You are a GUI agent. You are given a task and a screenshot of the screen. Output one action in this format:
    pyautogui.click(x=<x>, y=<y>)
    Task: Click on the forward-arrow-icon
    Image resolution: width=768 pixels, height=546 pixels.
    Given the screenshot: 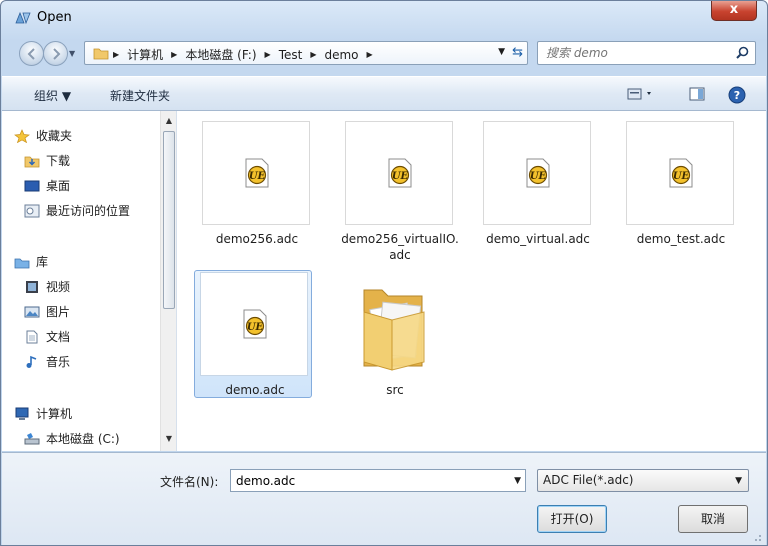 What is the action you would take?
    pyautogui.click(x=57, y=54)
    